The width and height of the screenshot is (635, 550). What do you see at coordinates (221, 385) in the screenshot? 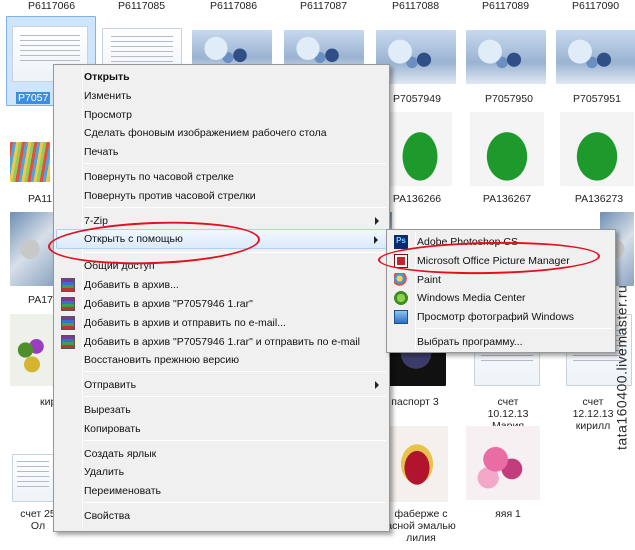
I see `menu-item: Отправить` at bounding box center [221, 385].